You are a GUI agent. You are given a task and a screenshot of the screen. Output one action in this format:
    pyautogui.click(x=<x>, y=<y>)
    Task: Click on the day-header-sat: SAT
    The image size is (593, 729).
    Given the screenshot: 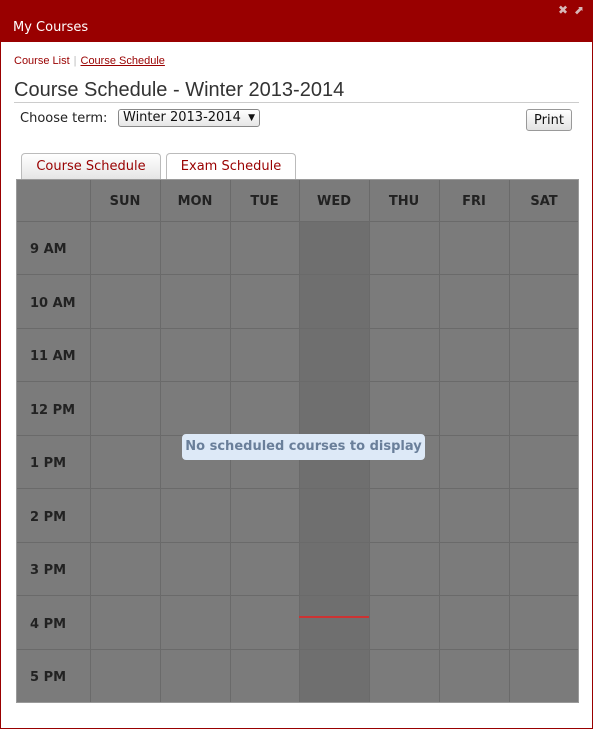 What is the action you would take?
    pyautogui.click(x=544, y=201)
    